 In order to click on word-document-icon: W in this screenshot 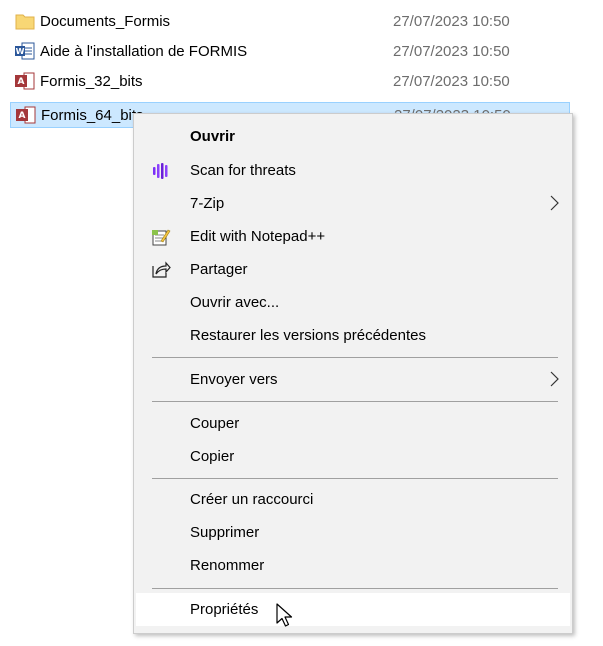, I will do `click(25, 51)`.